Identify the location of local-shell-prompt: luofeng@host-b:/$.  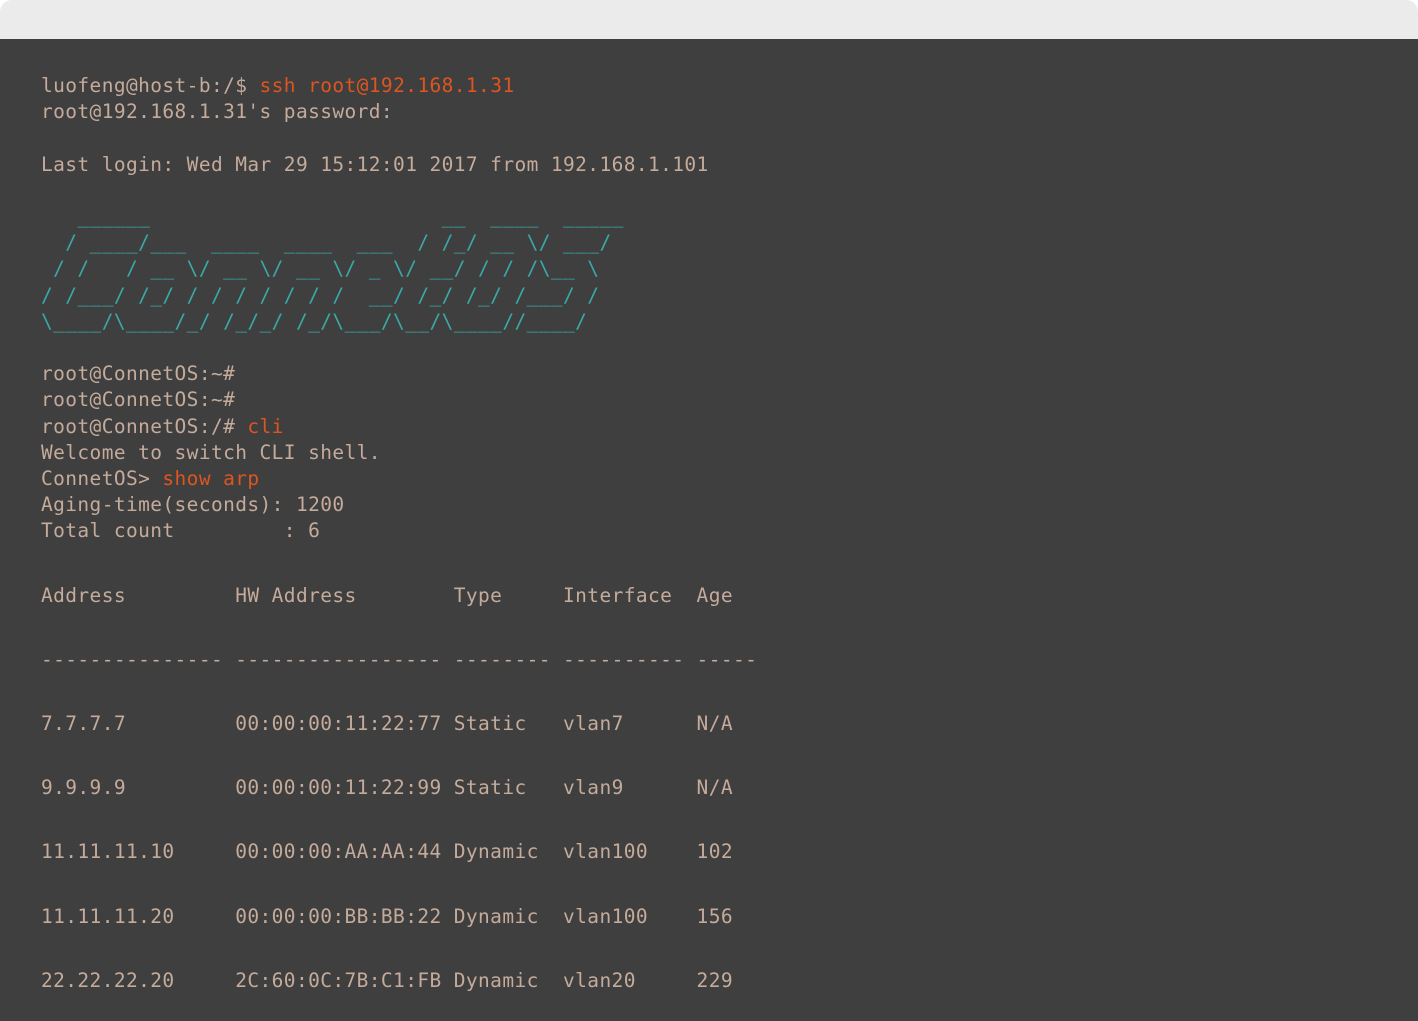
(150, 85).